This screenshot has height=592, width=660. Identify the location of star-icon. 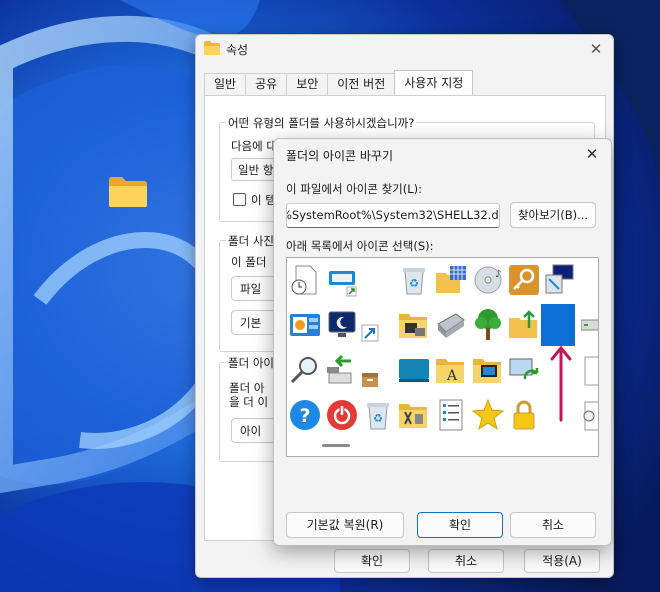
(488, 415).